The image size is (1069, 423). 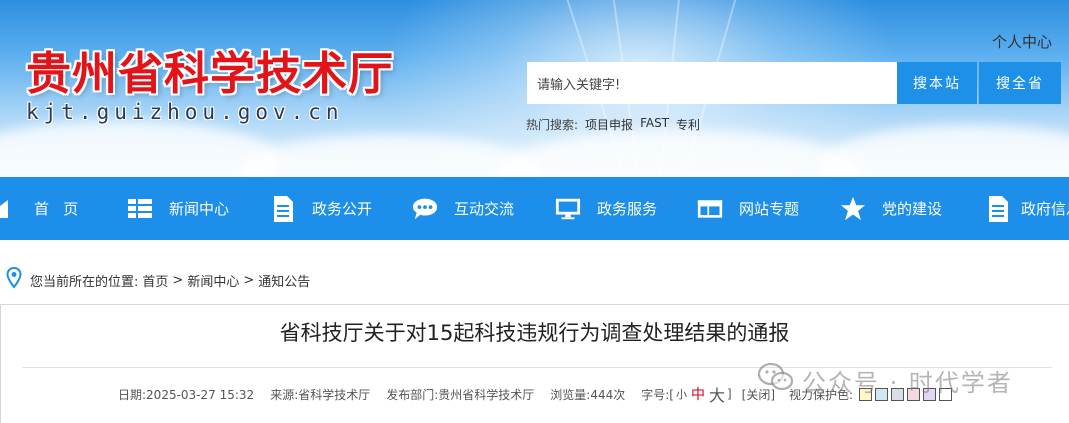 What do you see at coordinates (284, 280) in the screenshot?
I see `breadcrumb-notice-link: 通知公告` at bounding box center [284, 280].